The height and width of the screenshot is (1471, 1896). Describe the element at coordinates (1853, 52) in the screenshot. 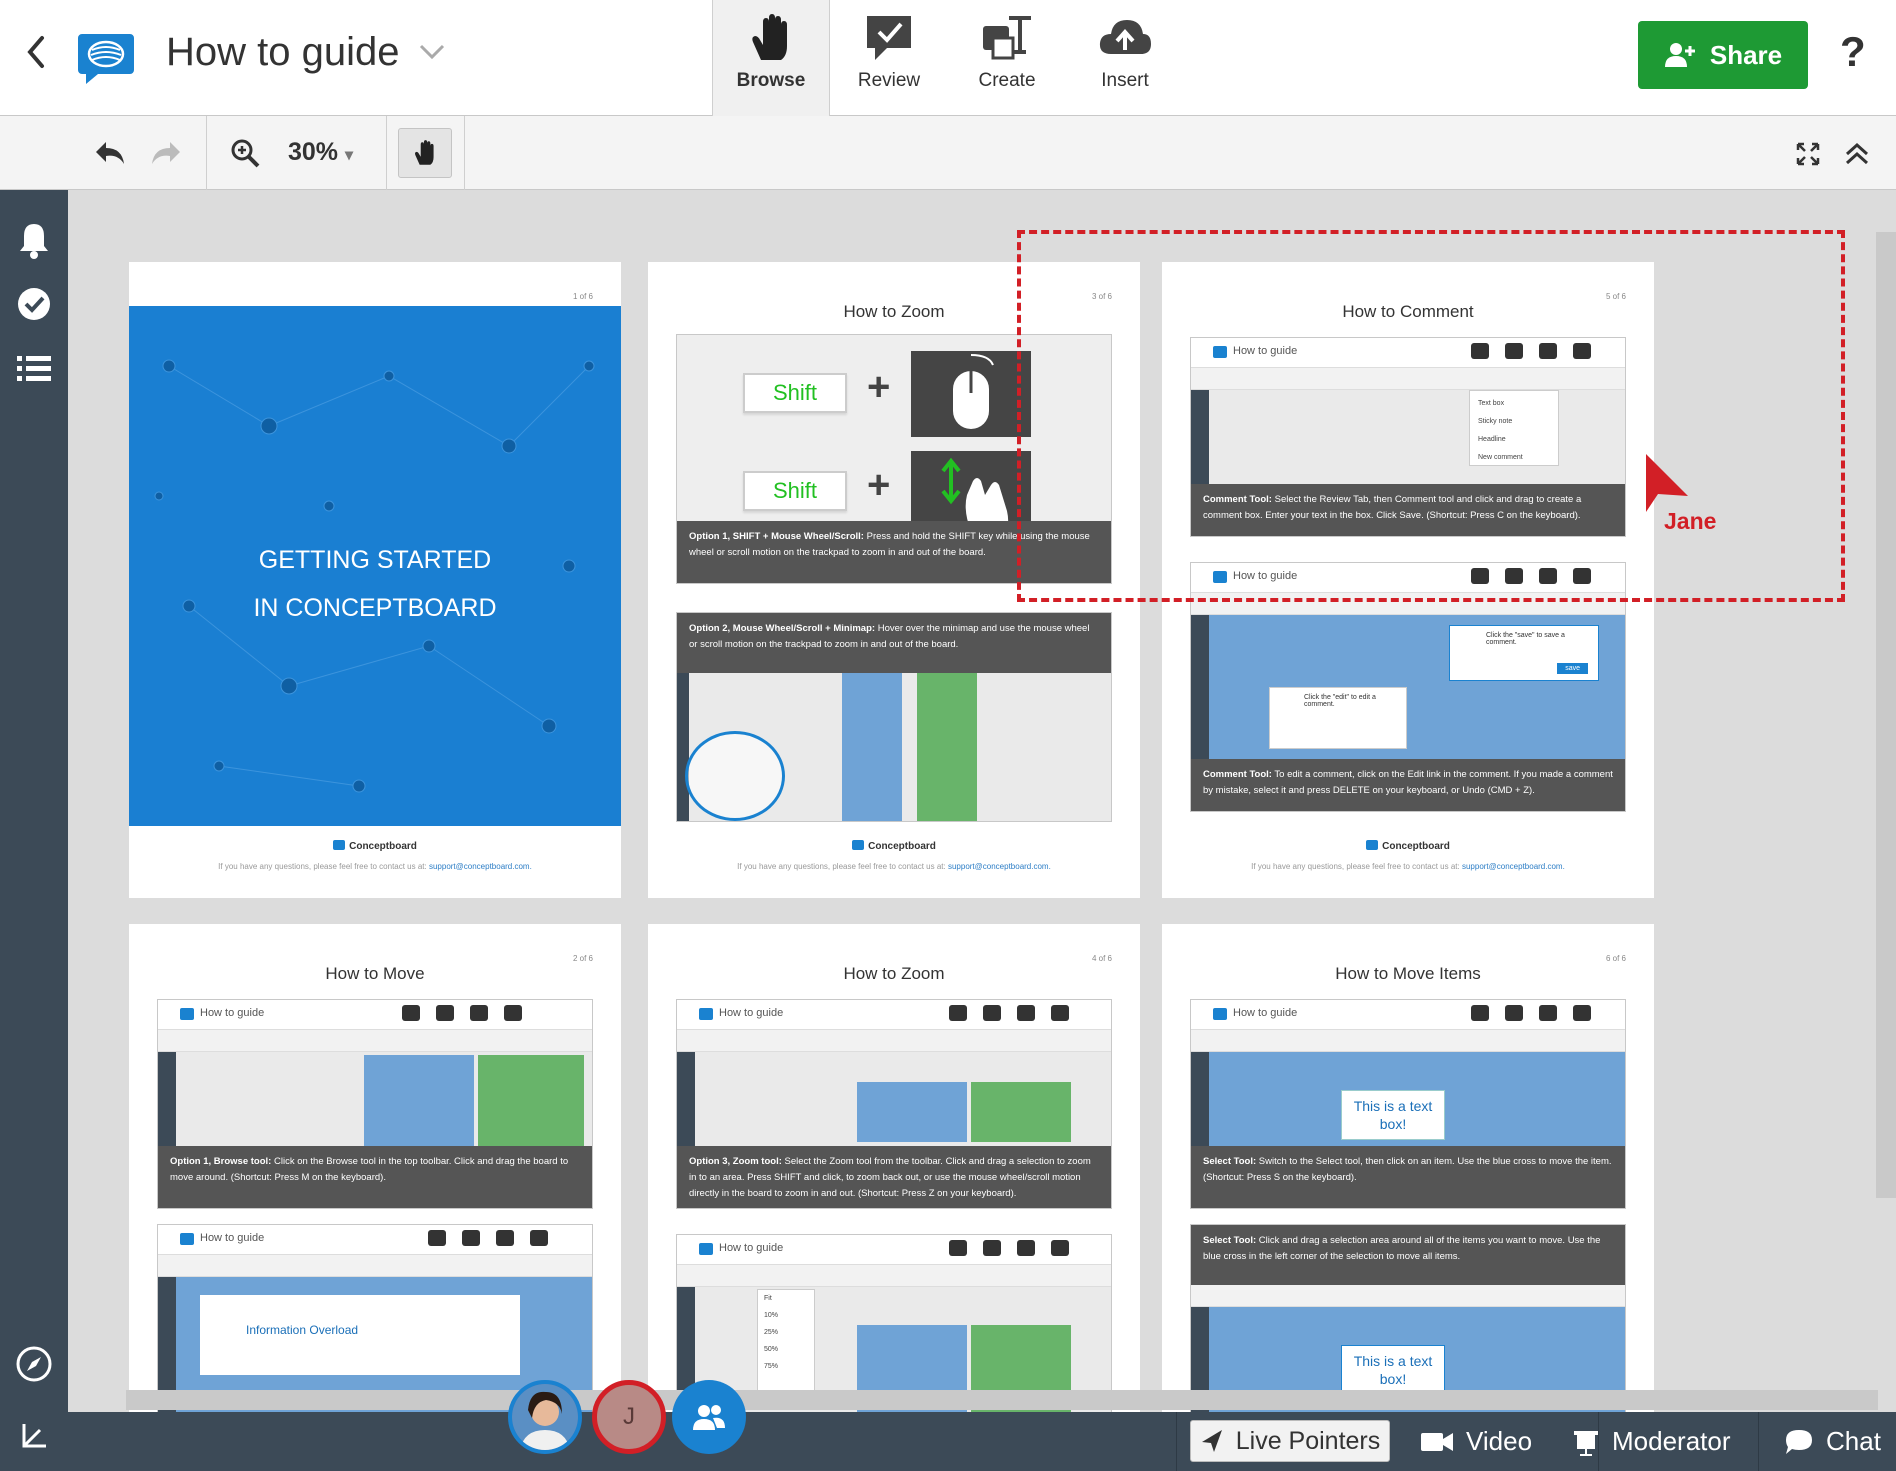

I see `help-button: ?` at that location.